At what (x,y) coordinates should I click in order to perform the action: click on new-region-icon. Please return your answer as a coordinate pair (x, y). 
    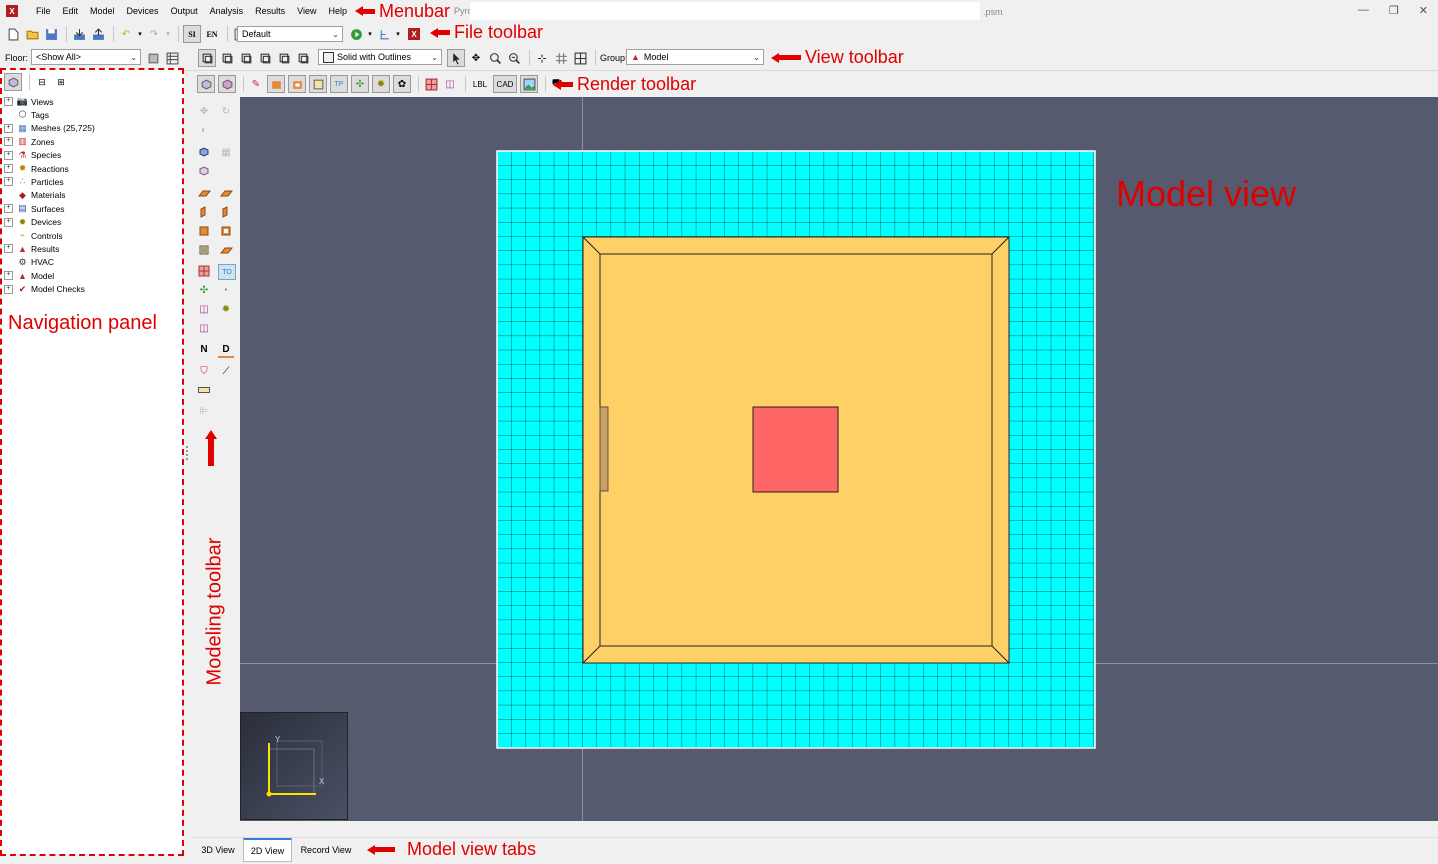
    Looking at the image, I should click on (204, 171).